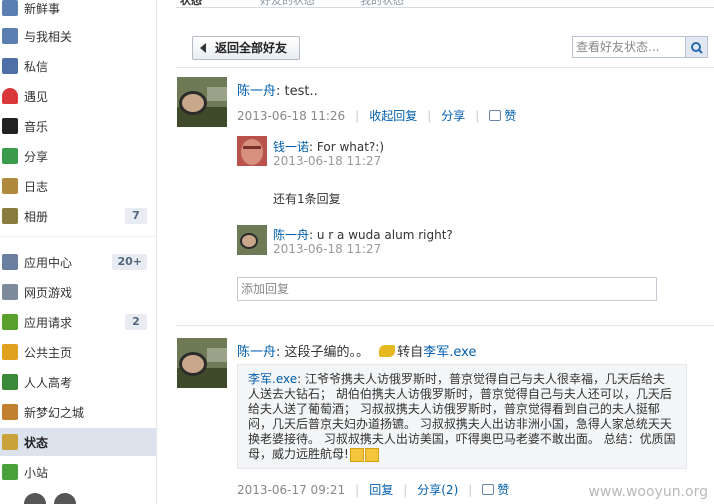  I want to click on share-link: 分享(2), so click(437, 490).